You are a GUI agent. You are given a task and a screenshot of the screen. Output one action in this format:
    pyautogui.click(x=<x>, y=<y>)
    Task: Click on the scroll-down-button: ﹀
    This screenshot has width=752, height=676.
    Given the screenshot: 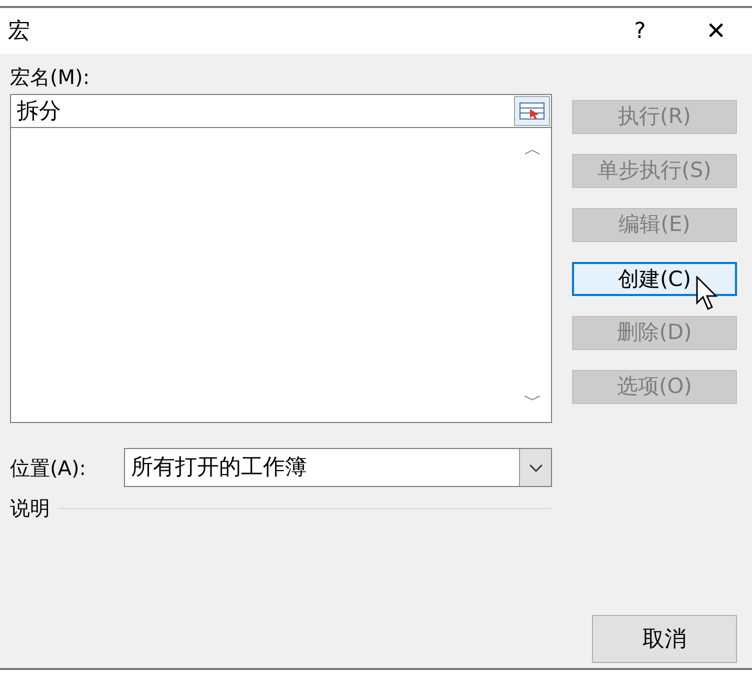 What is the action you would take?
    pyautogui.click(x=533, y=400)
    